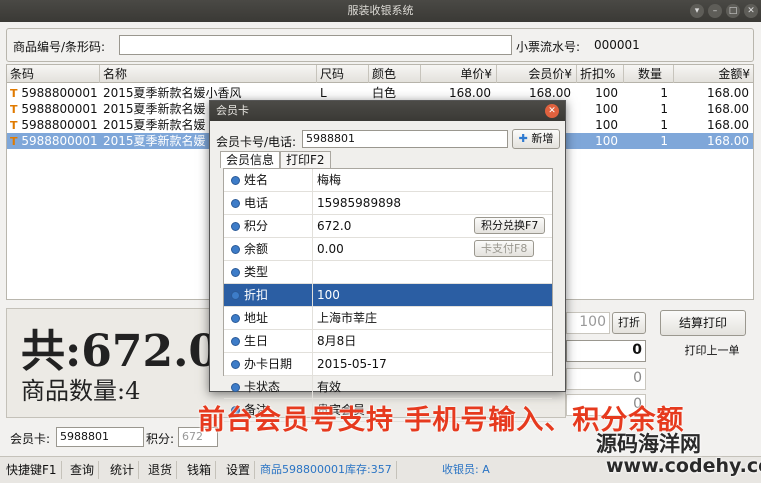 Image resolution: width=761 pixels, height=483 pixels. I want to click on cell-name: 2015夏季新款名媛小香风, so click(208, 93).